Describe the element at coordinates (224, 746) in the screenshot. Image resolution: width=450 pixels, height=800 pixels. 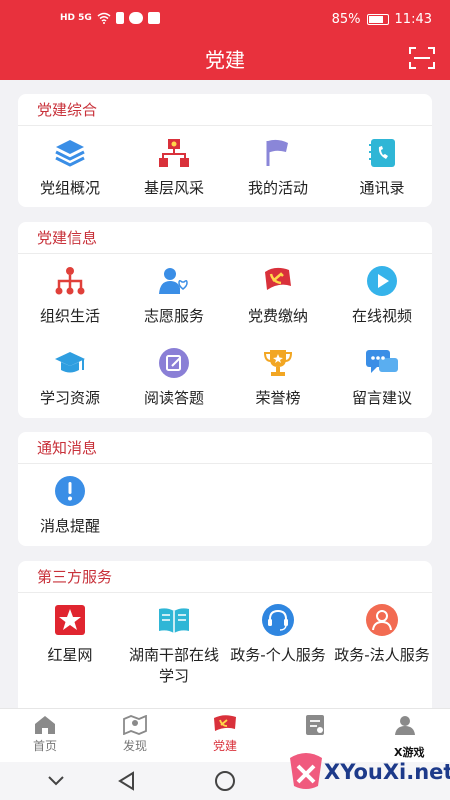
I see `tab-label: 党建` at that location.